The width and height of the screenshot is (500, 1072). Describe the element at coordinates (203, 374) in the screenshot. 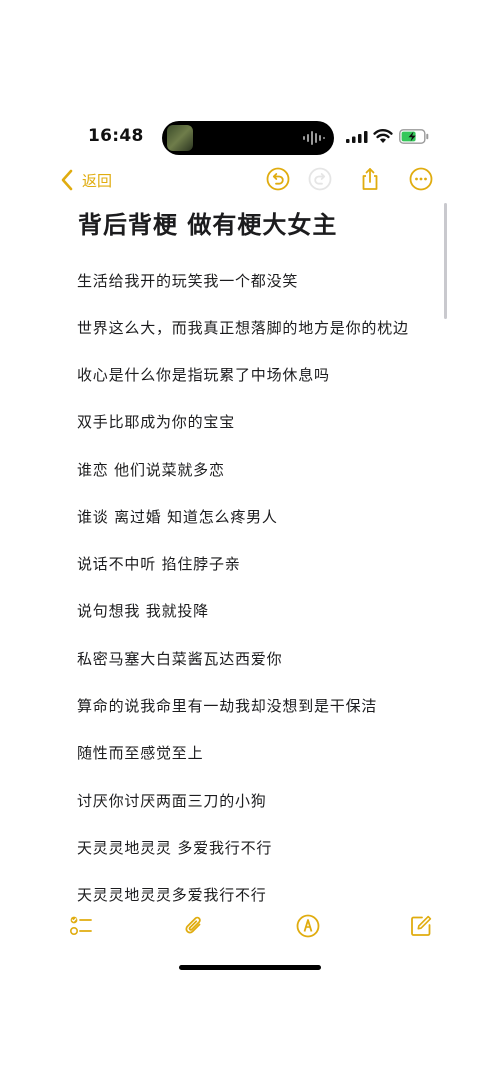

I see `note-line: 收心是什么你是指玩累了中场休息吗` at that location.